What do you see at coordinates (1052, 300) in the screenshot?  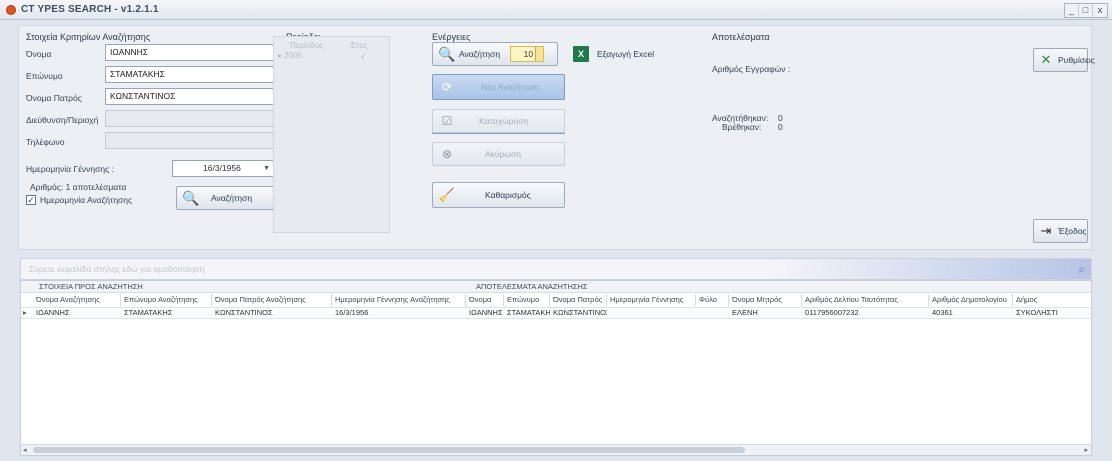 I see `col-header: Δήμος` at bounding box center [1052, 300].